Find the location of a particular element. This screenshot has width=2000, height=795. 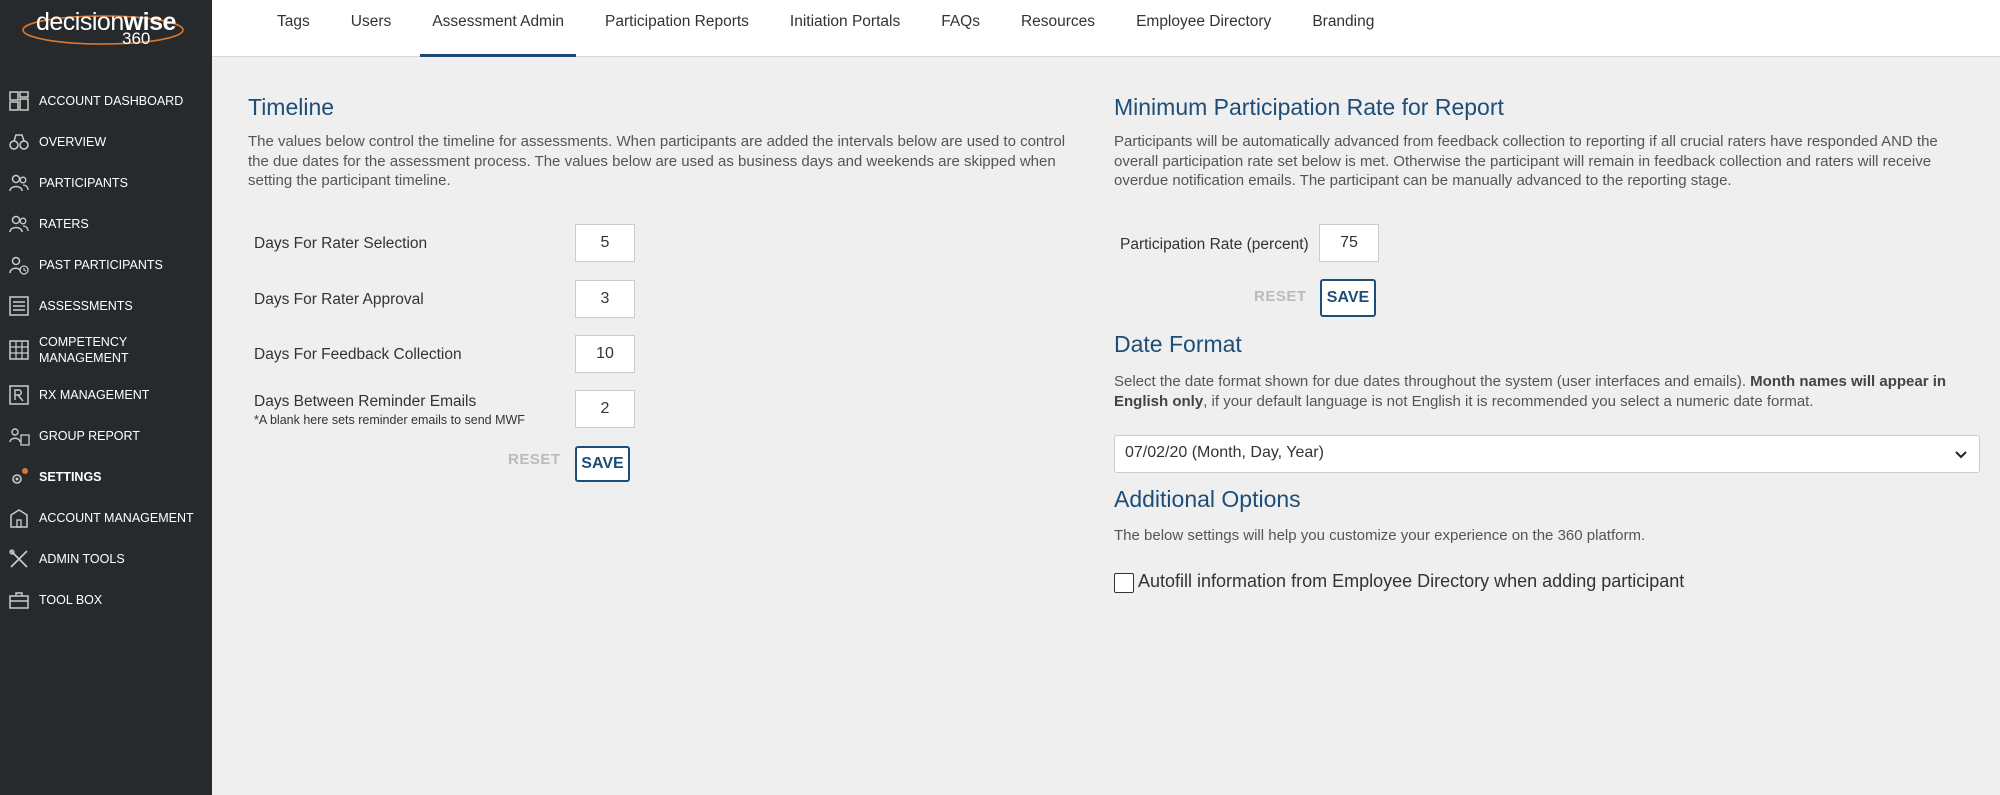

sidebar-item-group-report: GROUP REPORT is located at coordinates (106, 435).